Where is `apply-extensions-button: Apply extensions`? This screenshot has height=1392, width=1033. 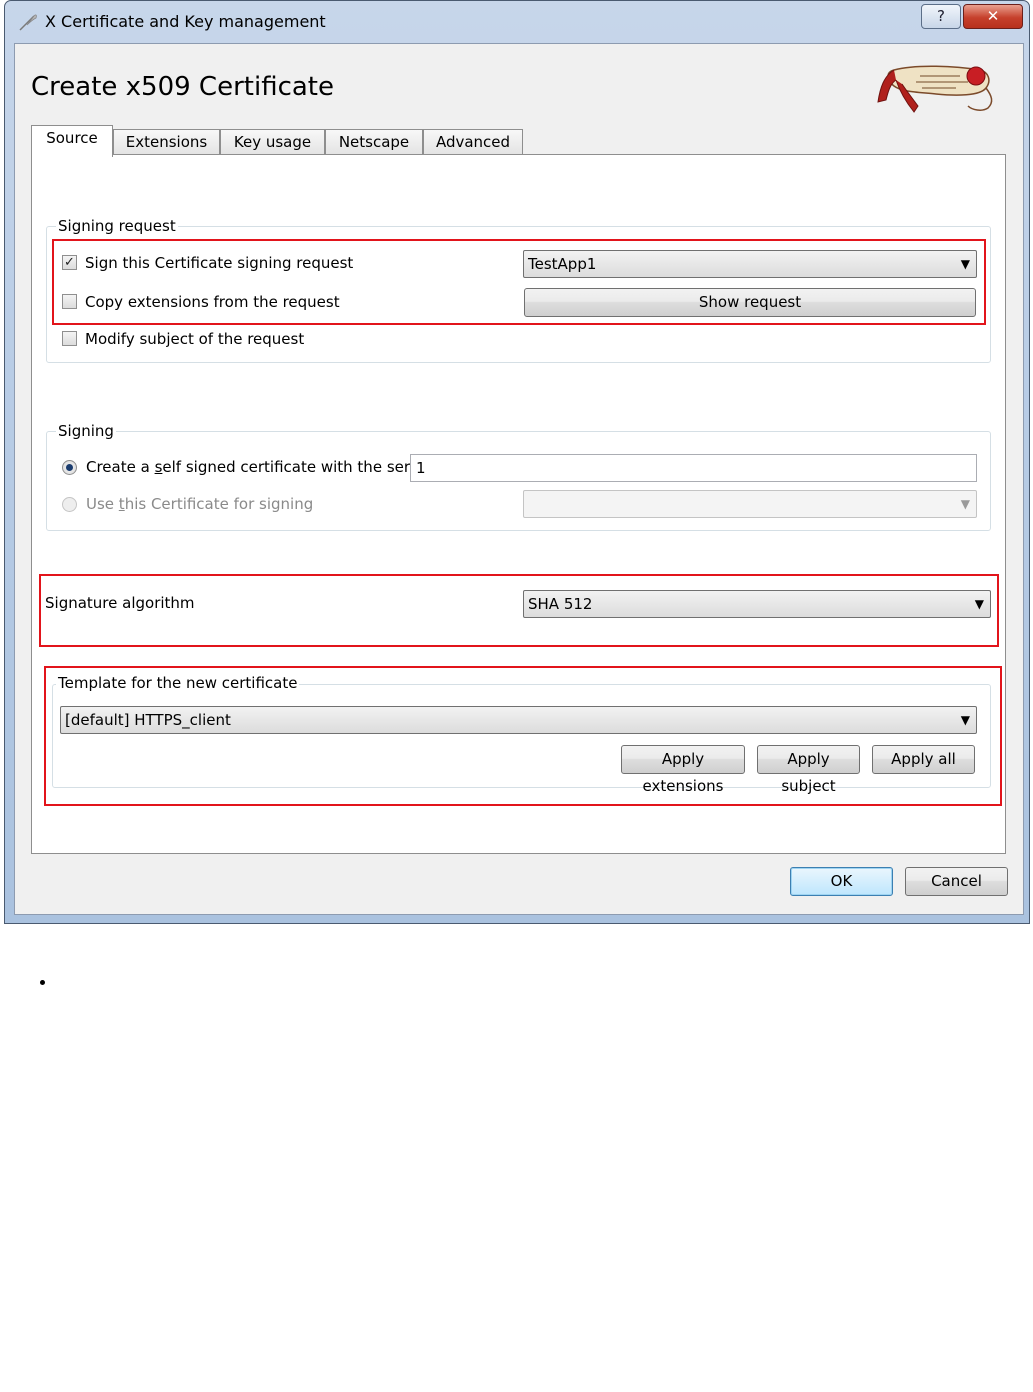
apply-extensions-button: Apply extensions is located at coordinates (683, 770).